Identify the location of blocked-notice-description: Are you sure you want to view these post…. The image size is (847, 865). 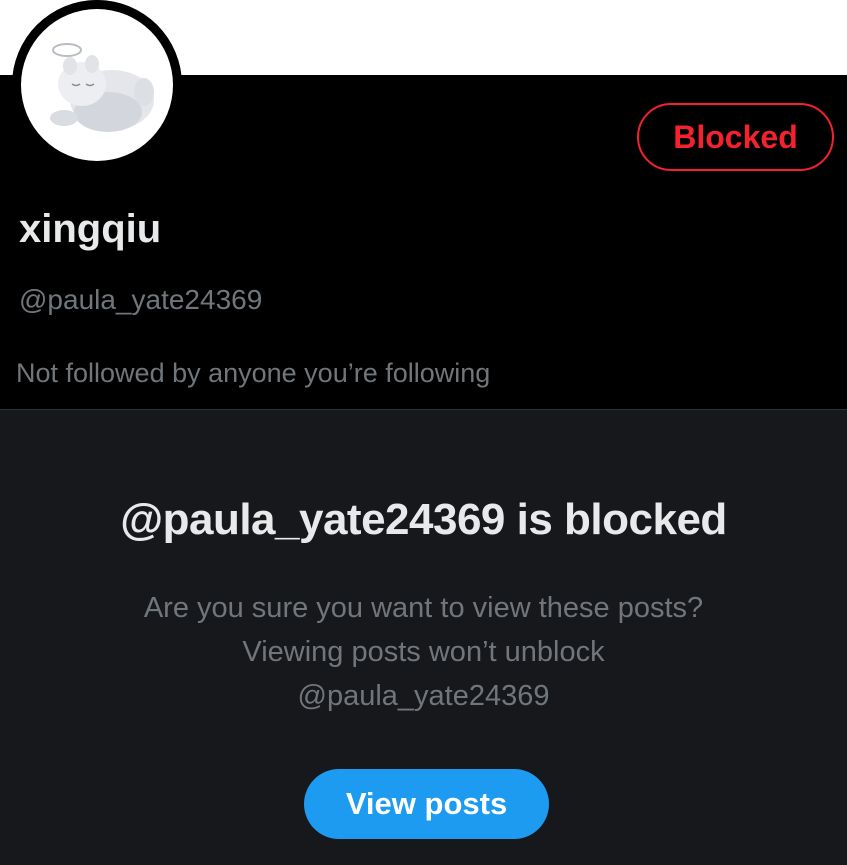
(423, 652).